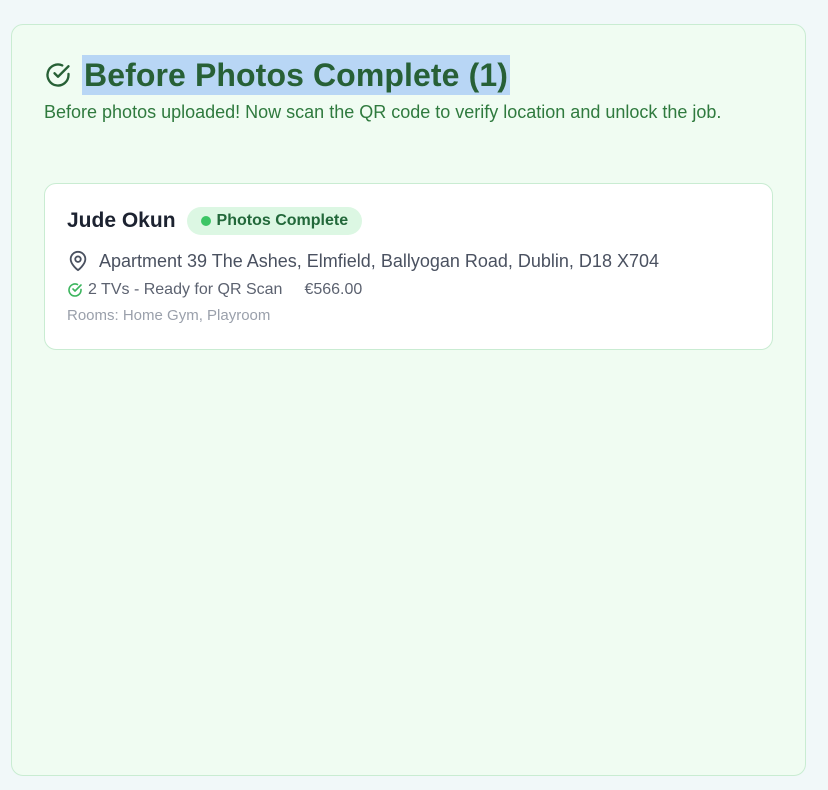  What do you see at coordinates (296, 75) in the screenshot?
I see `panel-title: Before Photos Complete (1)` at bounding box center [296, 75].